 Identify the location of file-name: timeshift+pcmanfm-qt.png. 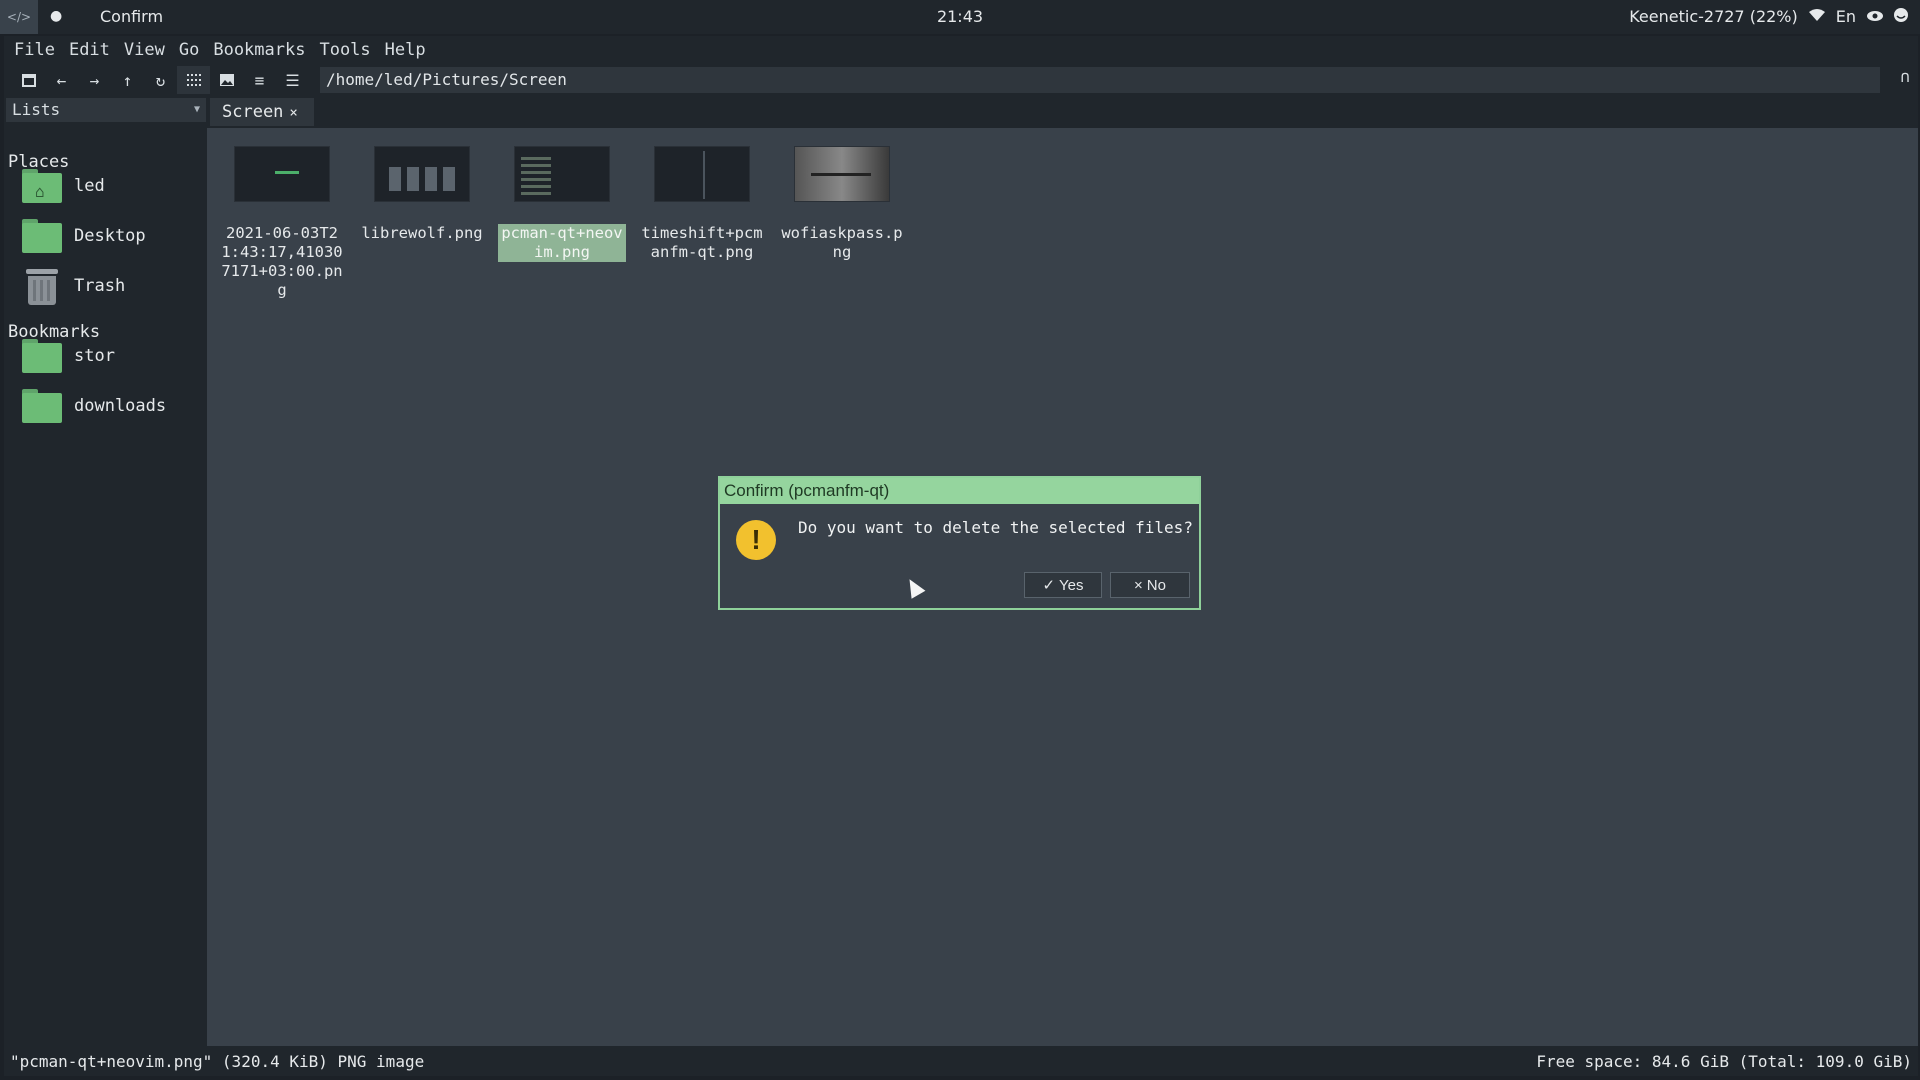
(702, 242).